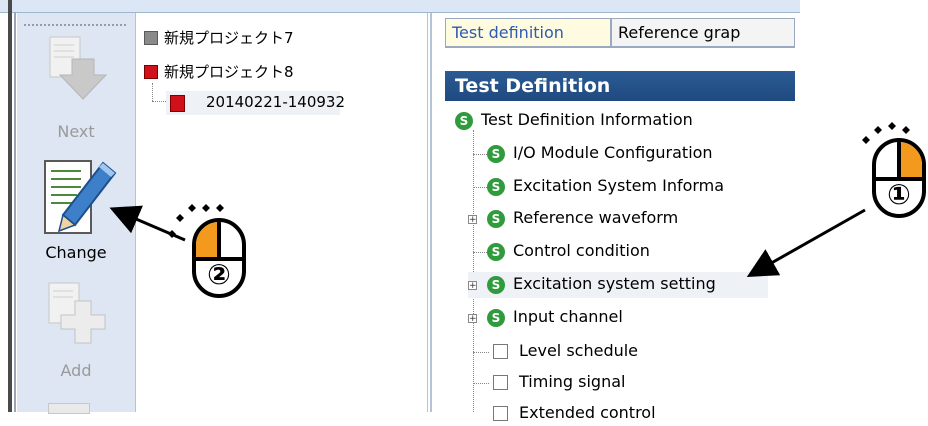 The image size is (928, 426). I want to click on arrow-to-excitation-setting, so click(806, 242).